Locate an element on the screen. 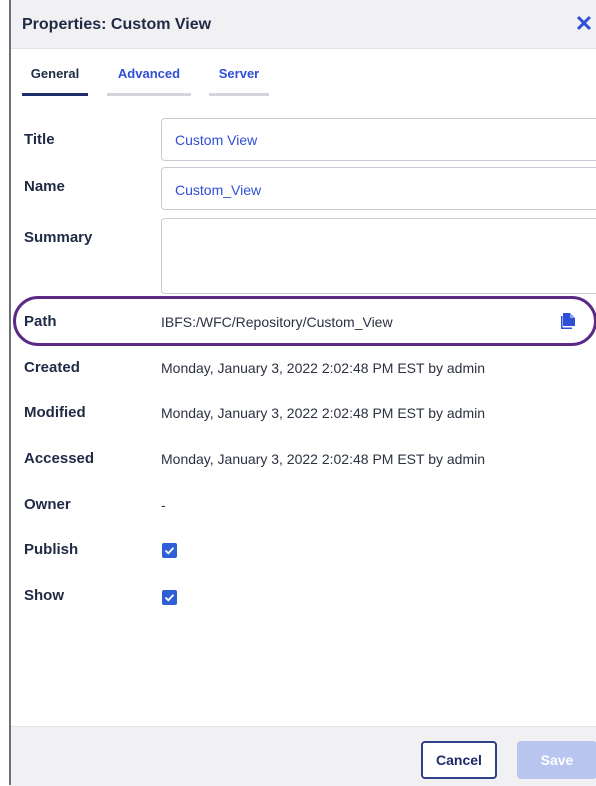  name-field-value: Custom_View is located at coordinates (218, 190).